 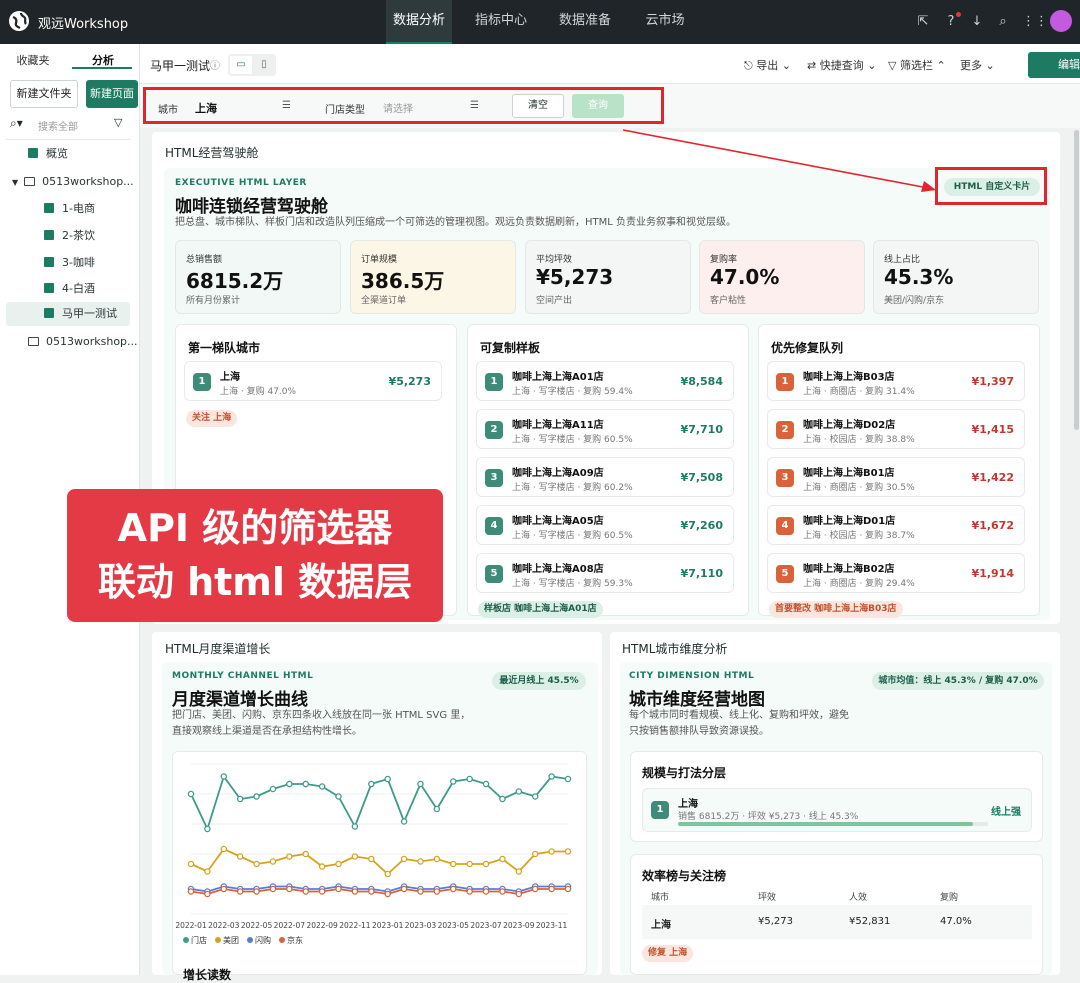 I want to click on quick-query-button: ⇄ 快捷查询 ⌄, so click(x=841, y=65).